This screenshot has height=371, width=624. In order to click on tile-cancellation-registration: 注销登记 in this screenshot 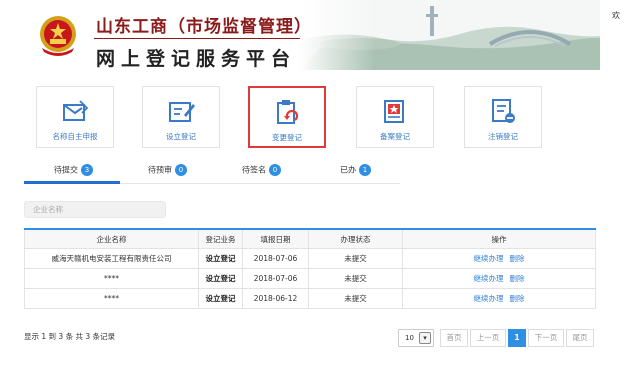, I will do `click(503, 117)`.